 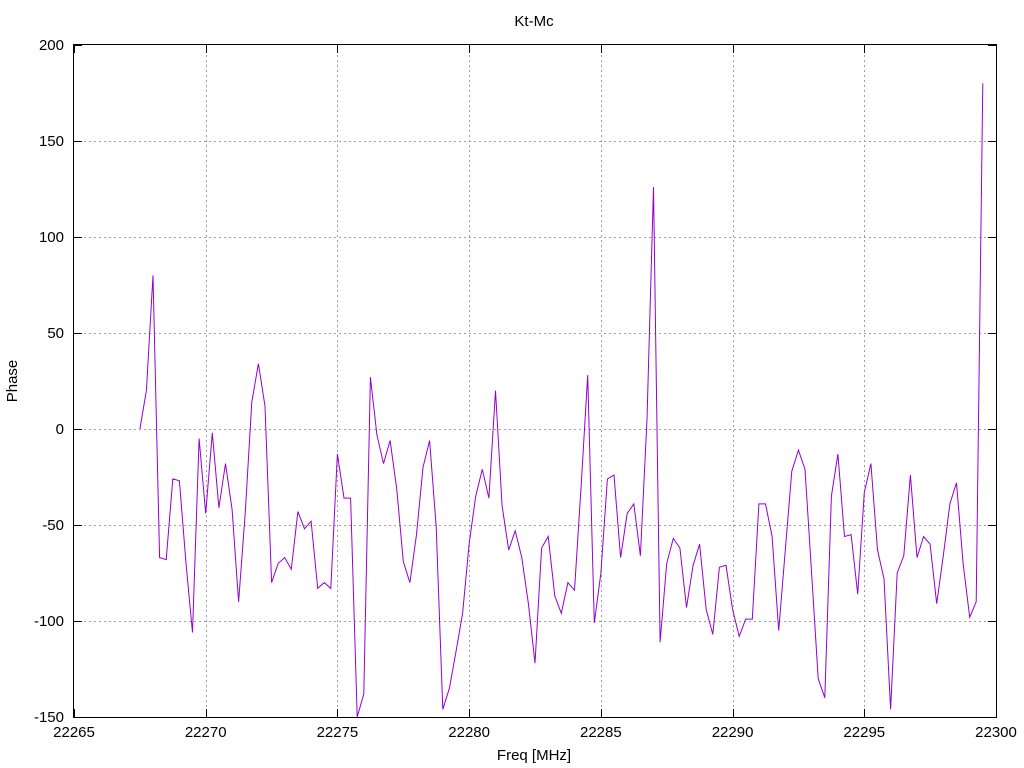 What do you see at coordinates (206, 732) in the screenshot?
I see `x-tick-label: 22270` at bounding box center [206, 732].